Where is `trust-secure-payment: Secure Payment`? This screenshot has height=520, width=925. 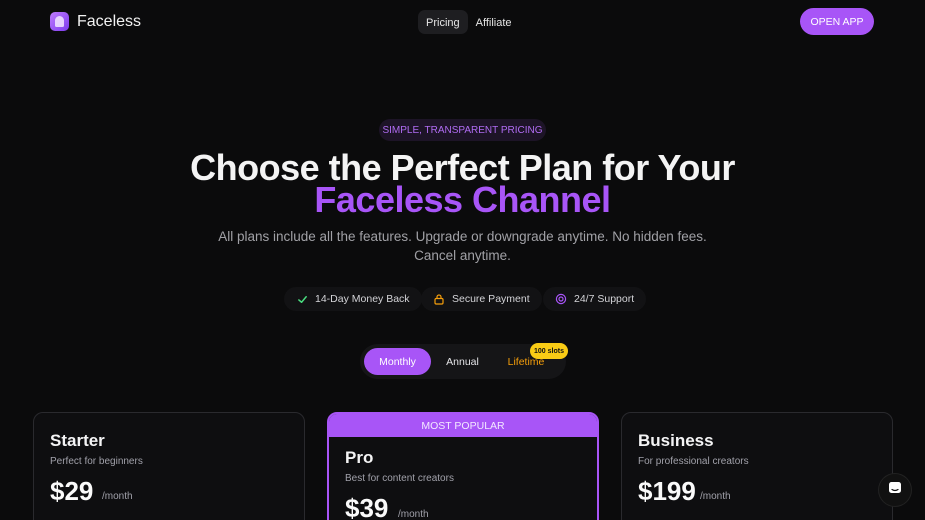
trust-secure-payment: Secure Payment is located at coordinates (481, 299).